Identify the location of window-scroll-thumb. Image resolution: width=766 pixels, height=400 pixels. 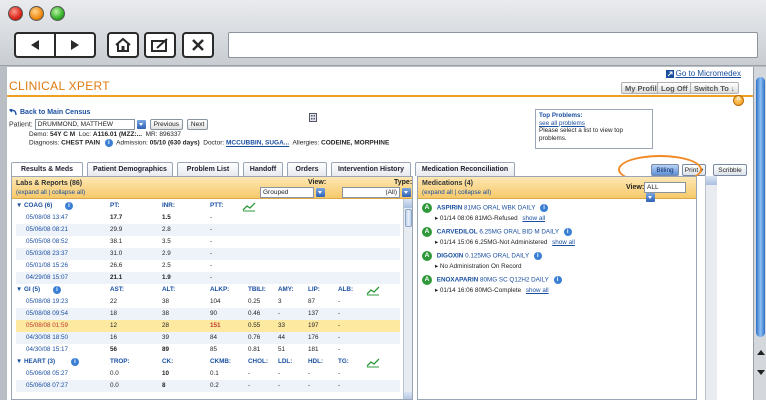
(760, 207).